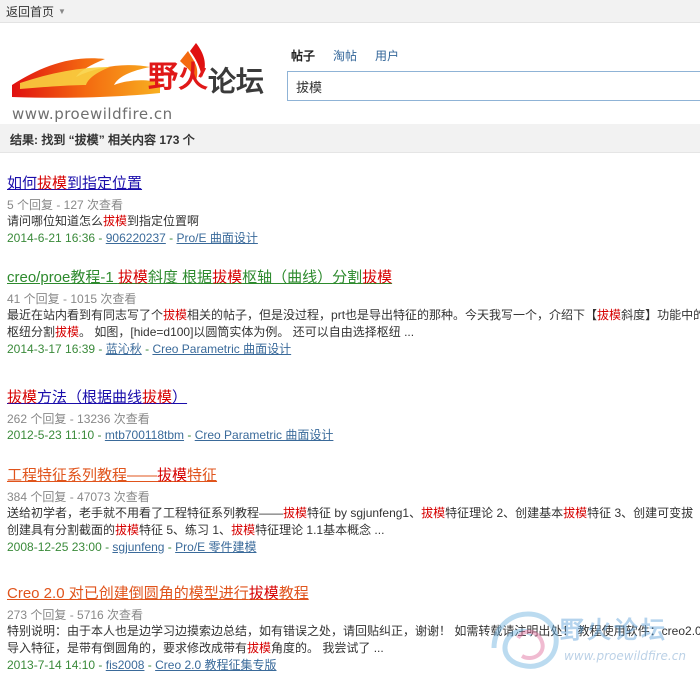 The width and height of the screenshot is (700, 677). What do you see at coordinates (90, 397) in the screenshot?
I see `title-segment: 方法（根据曲线` at bounding box center [90, 397].